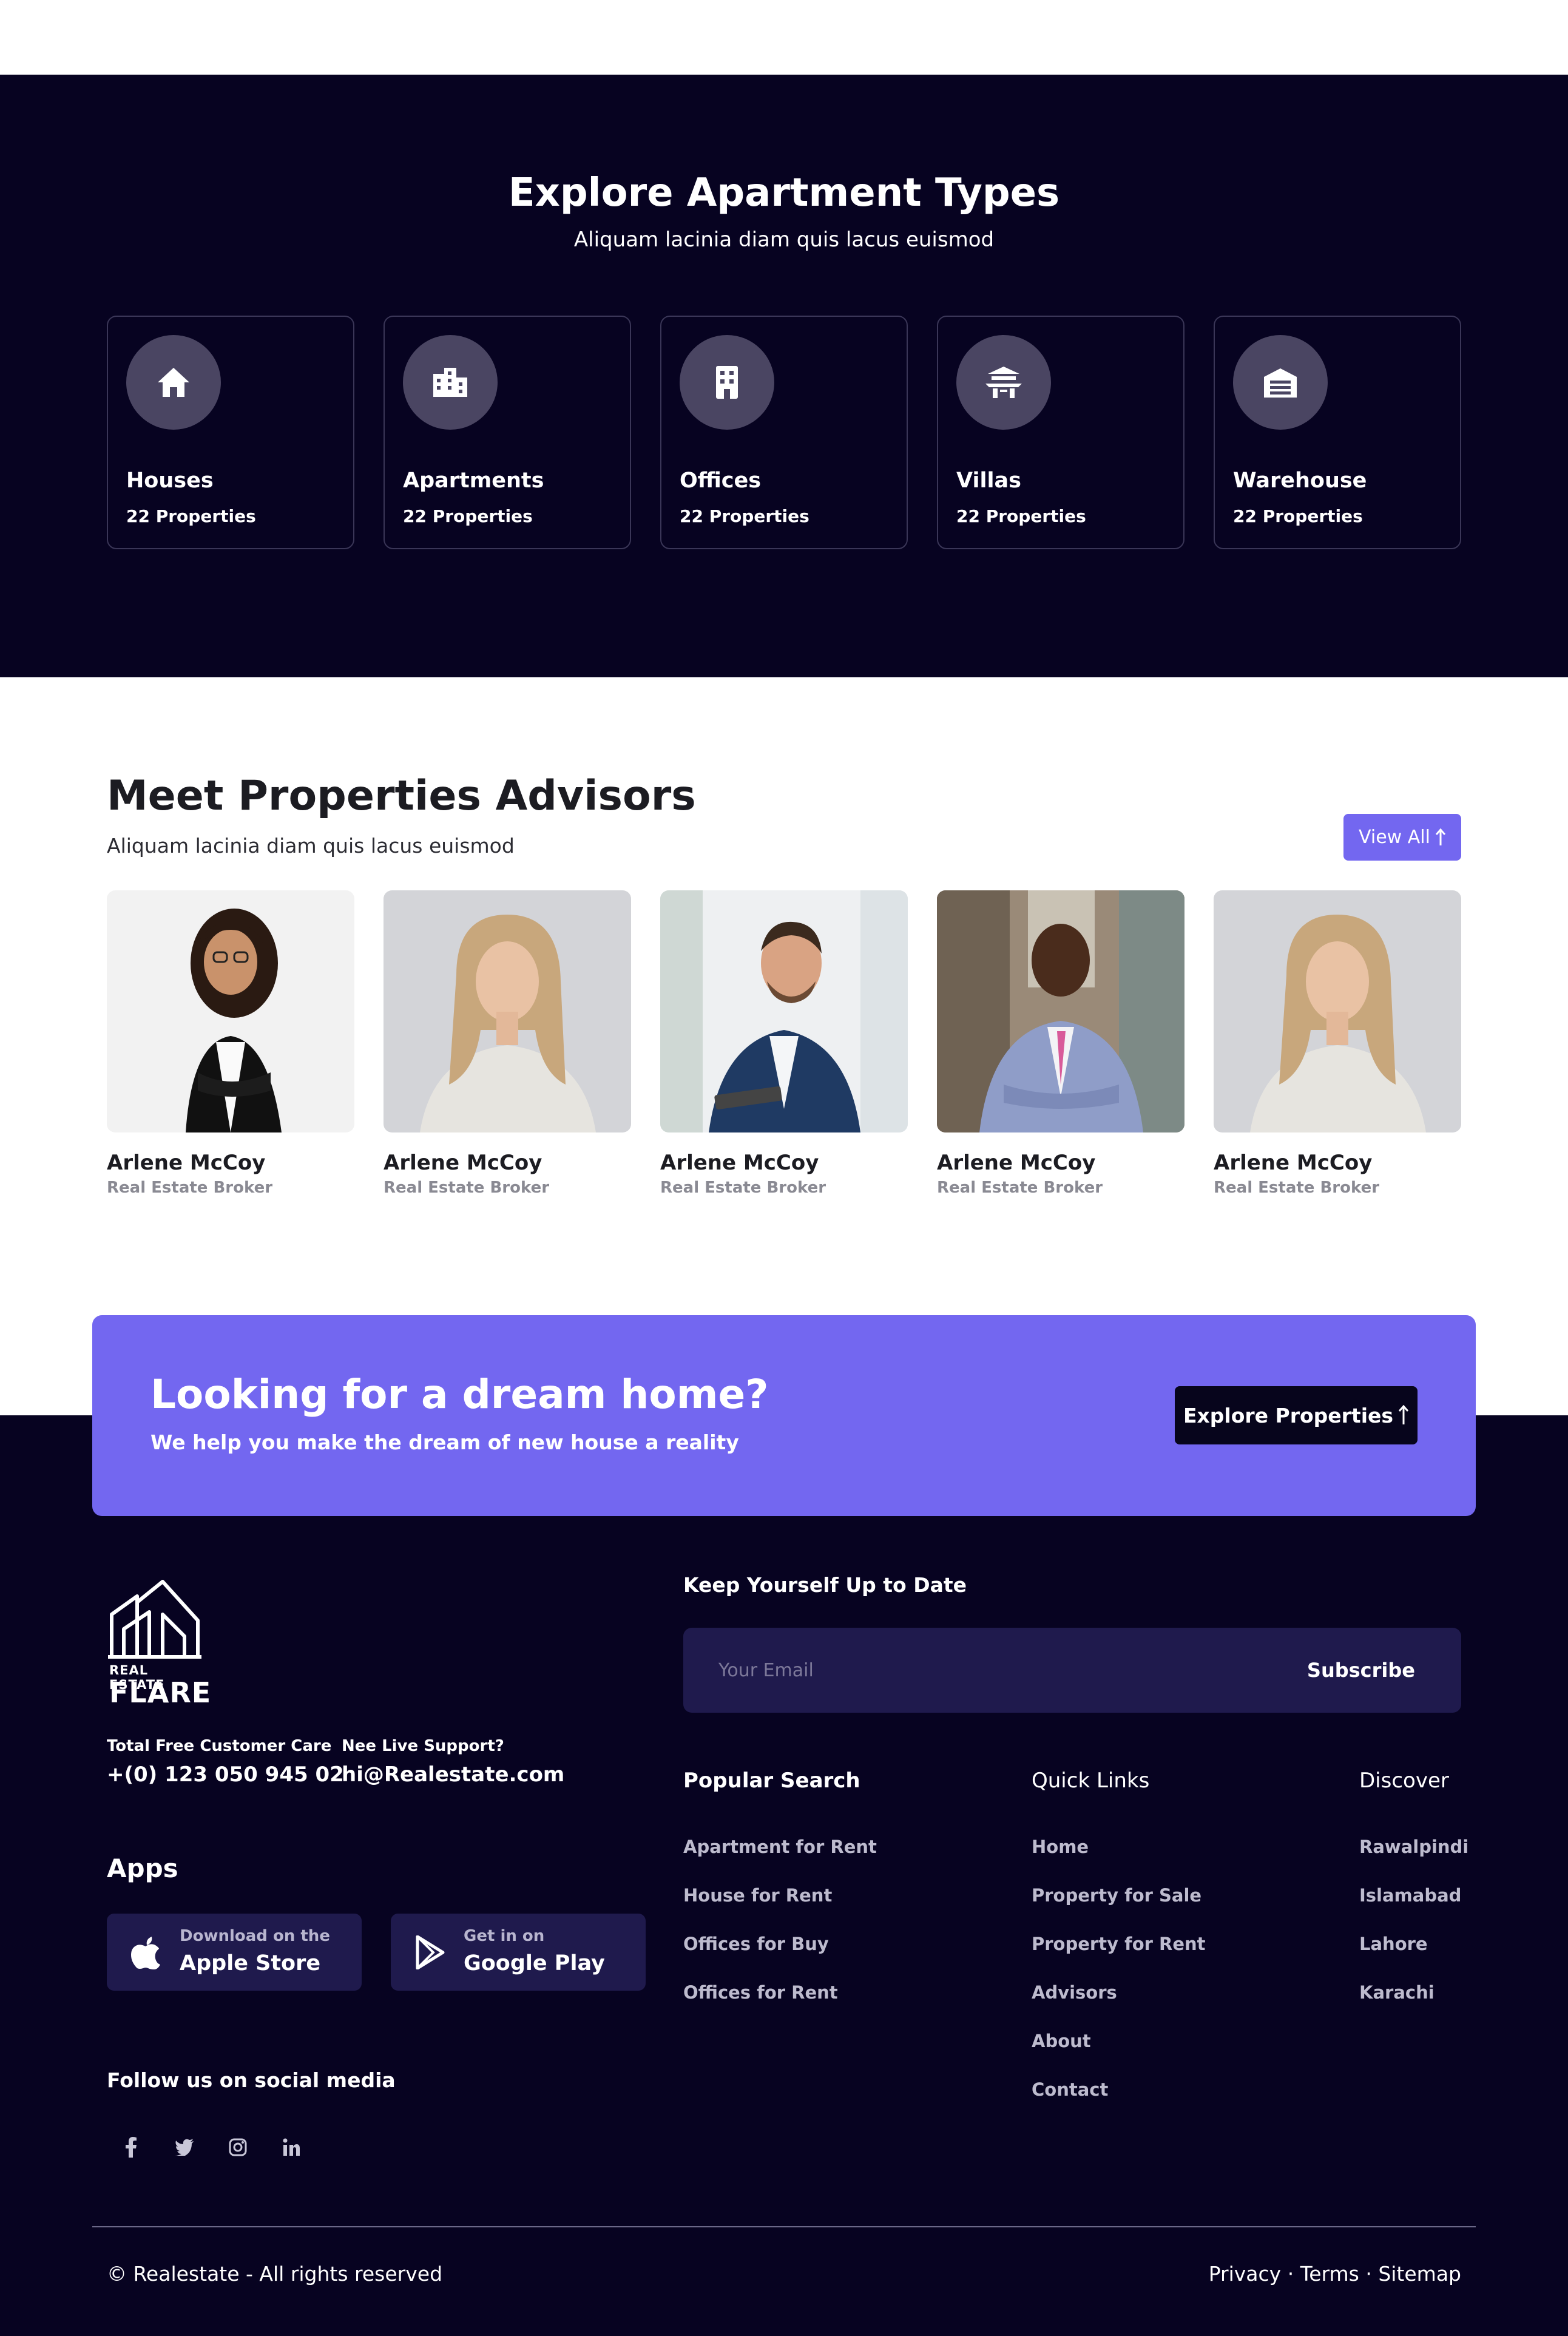  I want to click on quick-link: Property for Rent, so click(1119, 1944).